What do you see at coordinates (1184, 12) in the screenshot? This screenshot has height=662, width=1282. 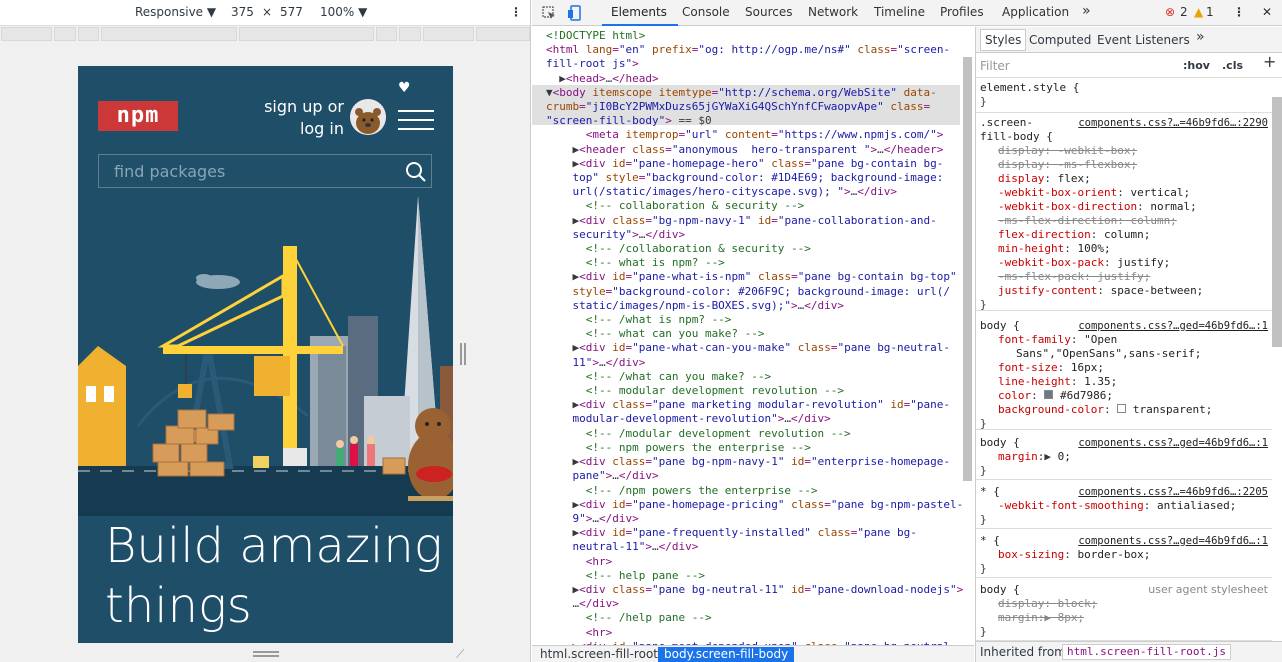 I see `error-count: 2` at bounding box center [1184, 12].